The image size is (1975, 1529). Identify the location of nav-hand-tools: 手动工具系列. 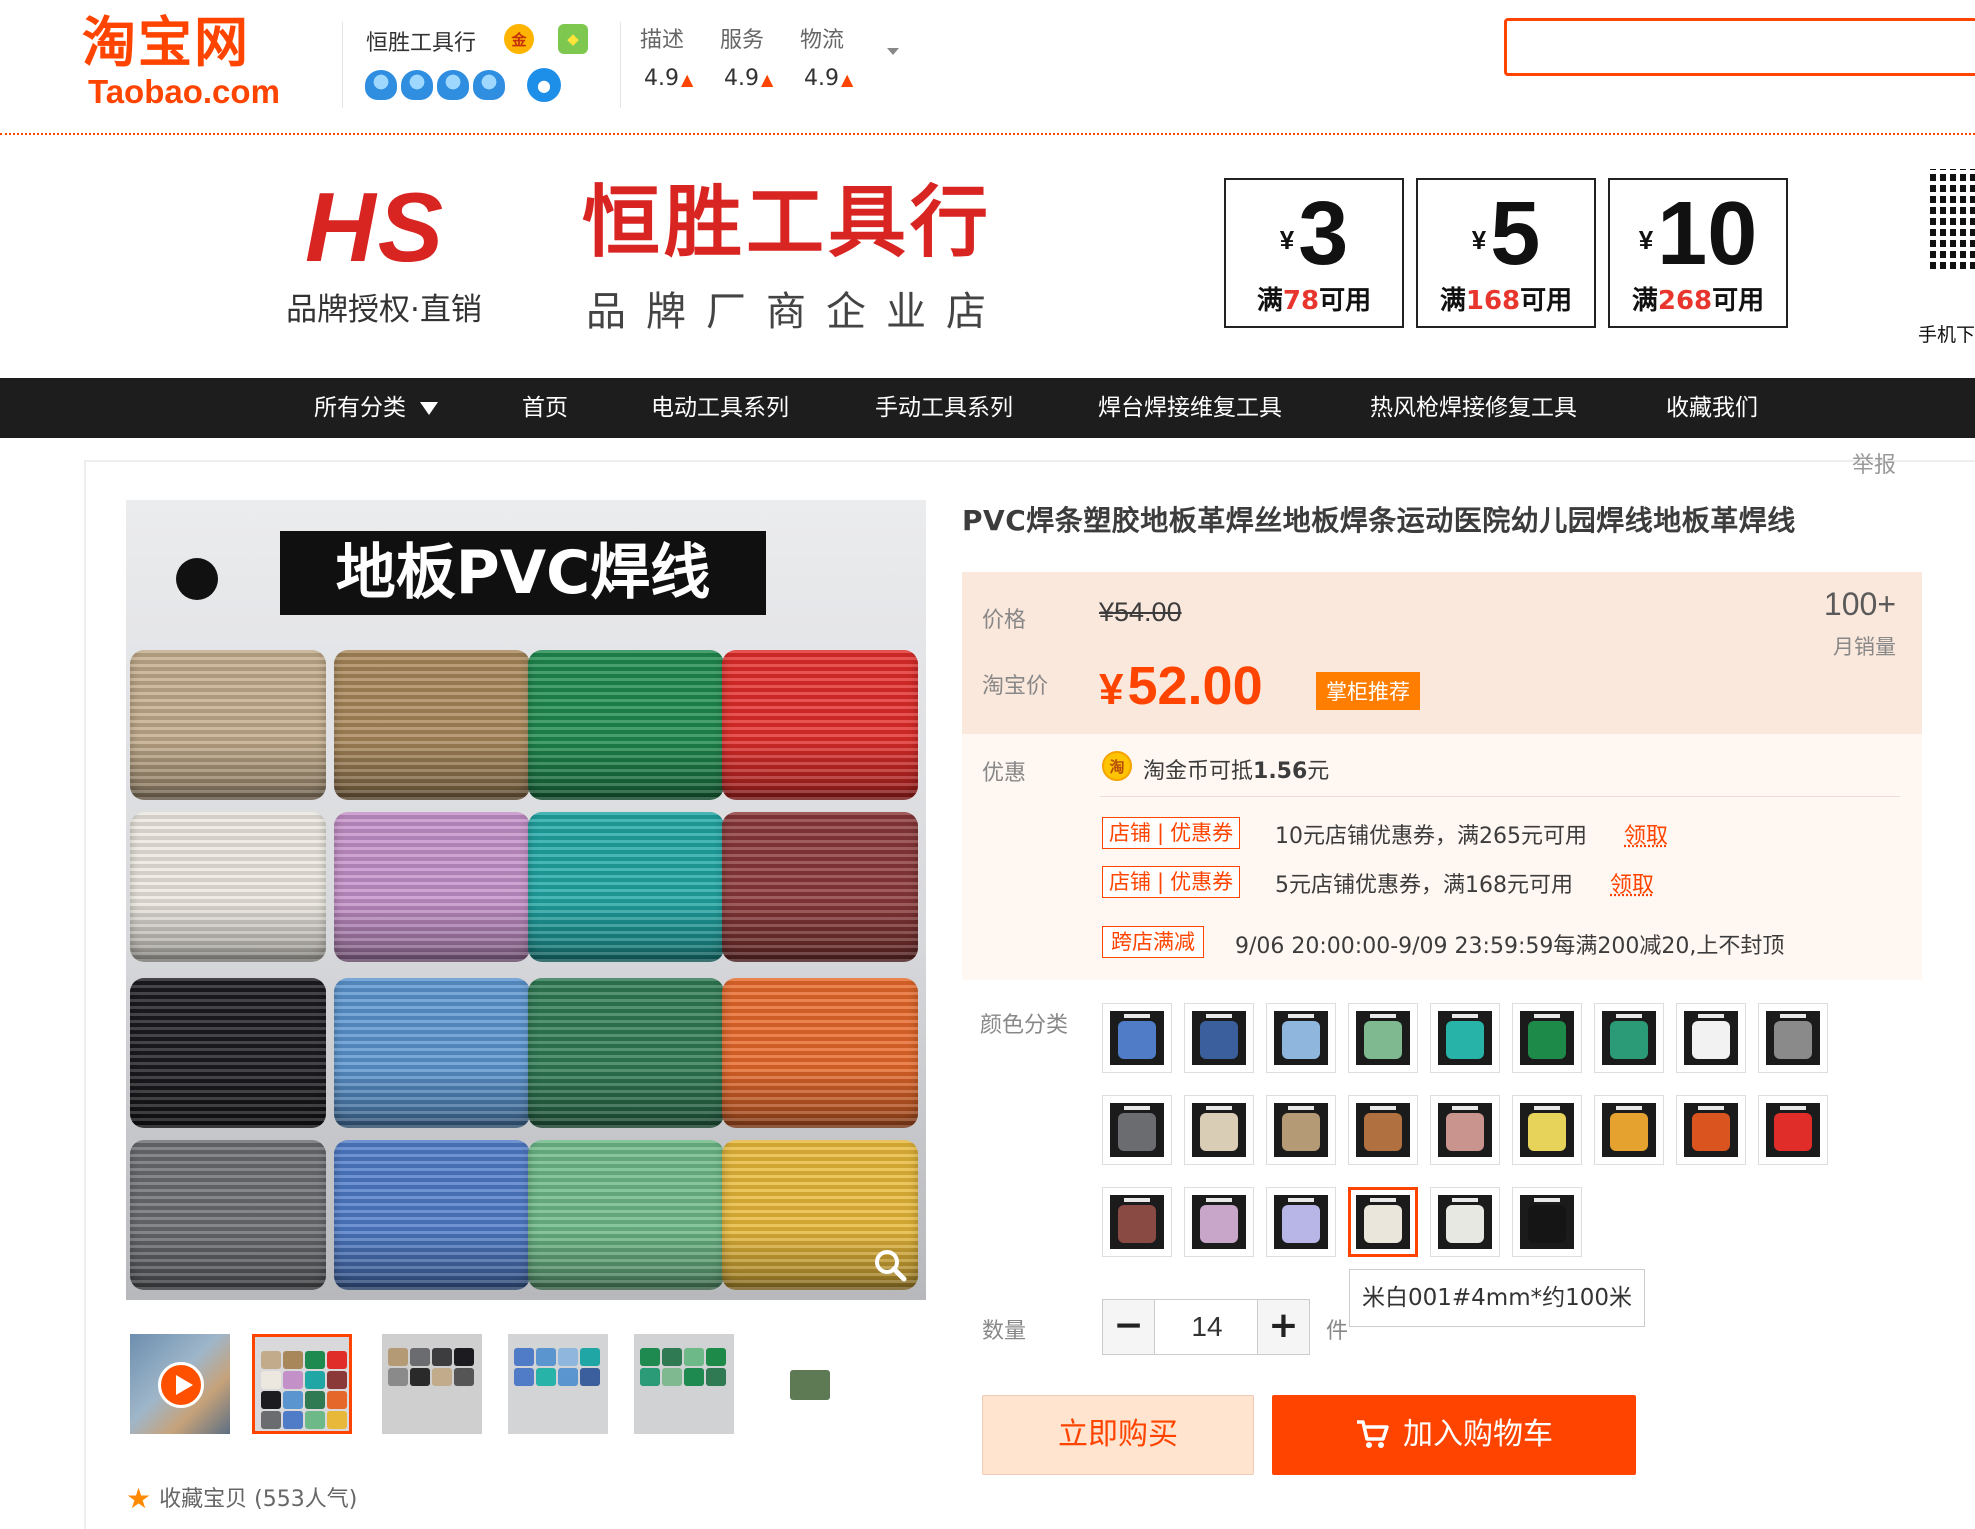
(944, 408).